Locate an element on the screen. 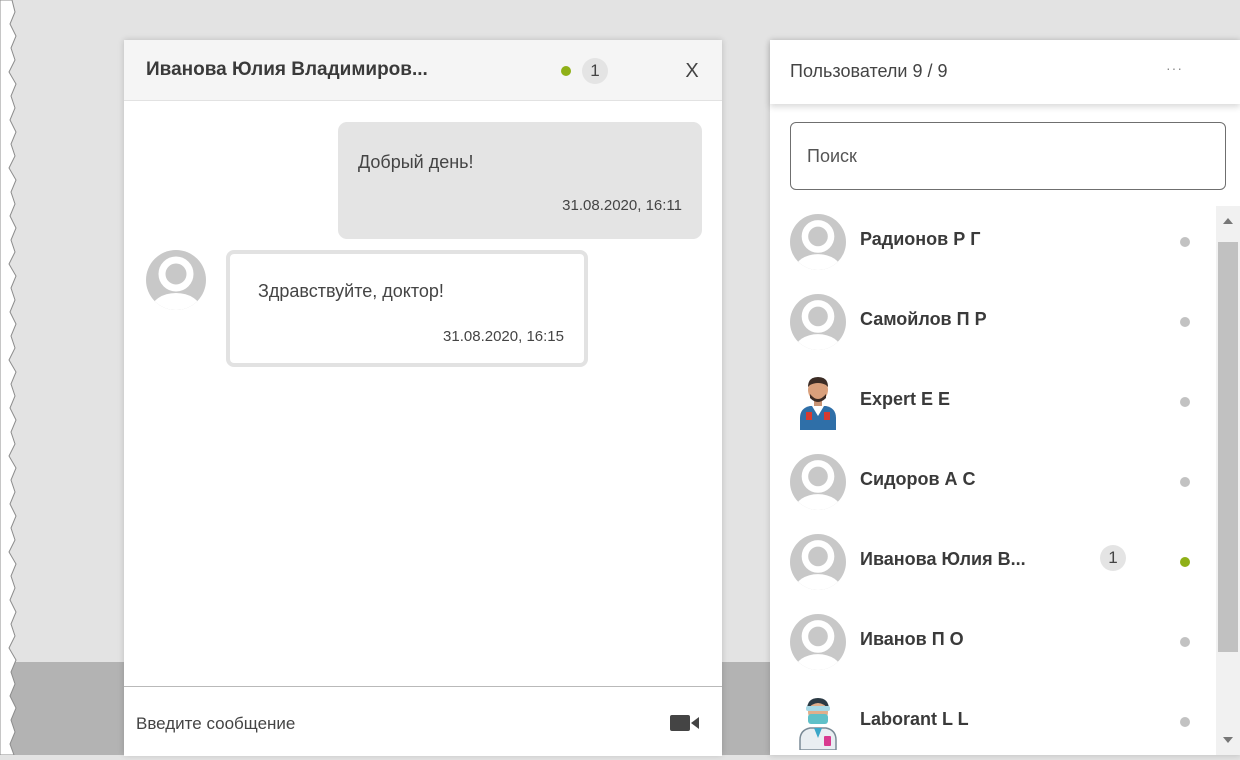 This screenshot has width=1240, height=760. message-composer is located at coordinates (423, 721).